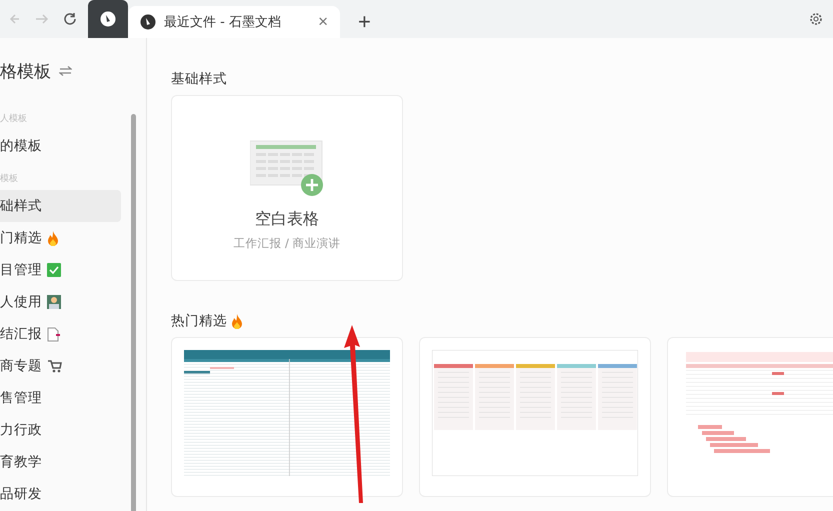  I want to click on sidebar-item: 人使用, so click(61, 302).